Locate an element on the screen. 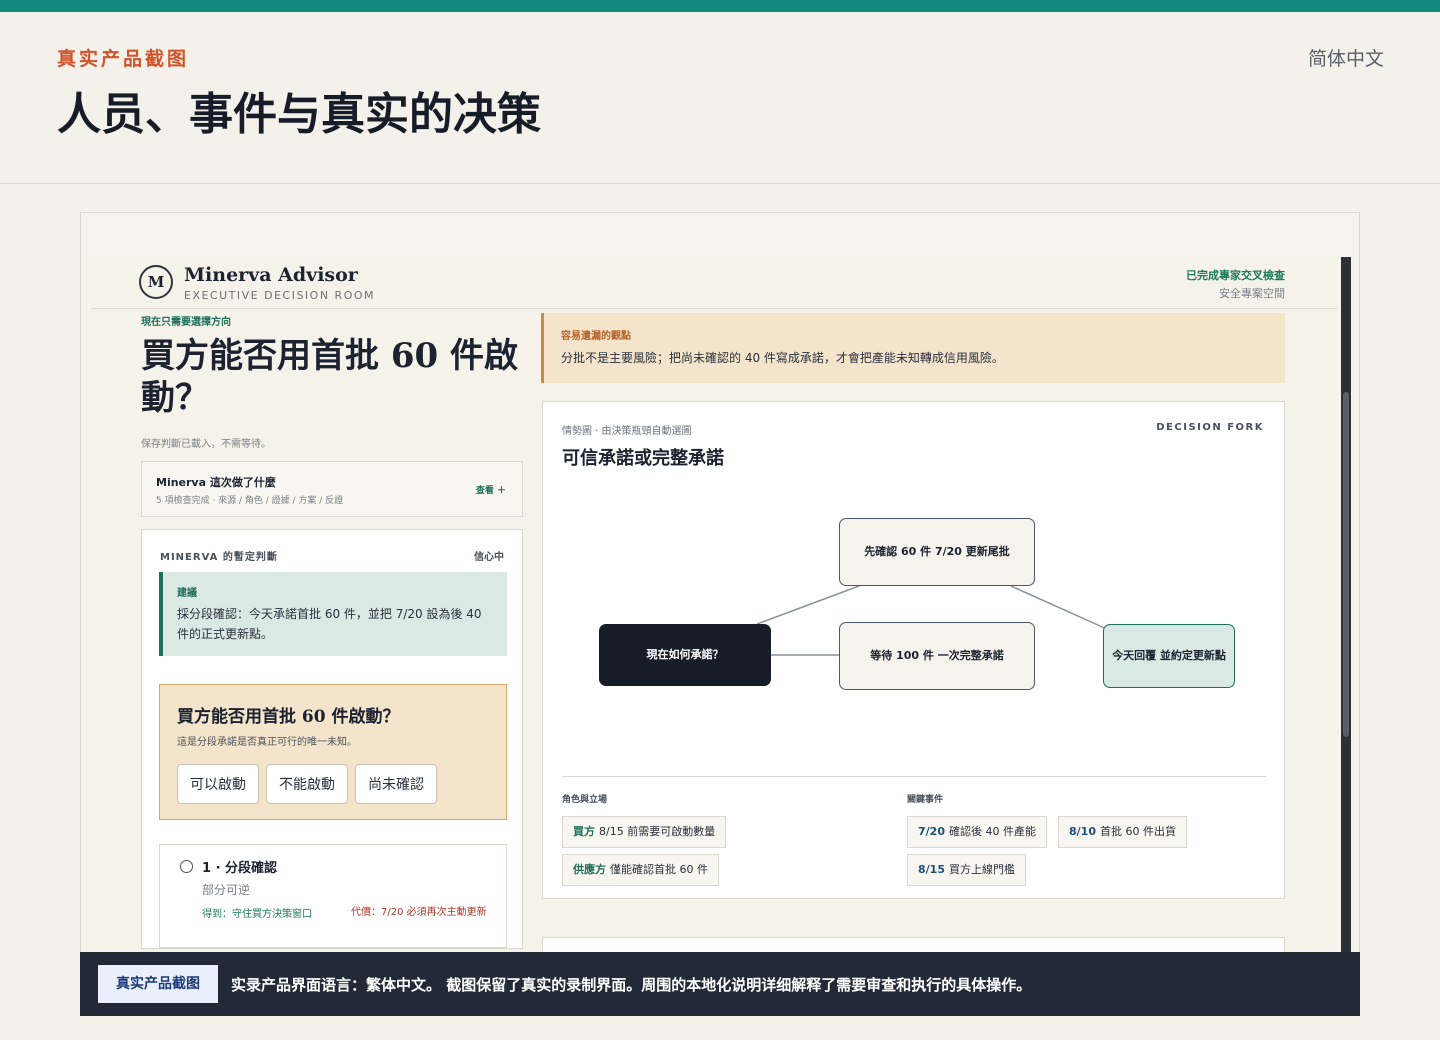 This screenshot has height=1040, width=1440. minerva-logo-icon: M is located at coordinates (156, 282).